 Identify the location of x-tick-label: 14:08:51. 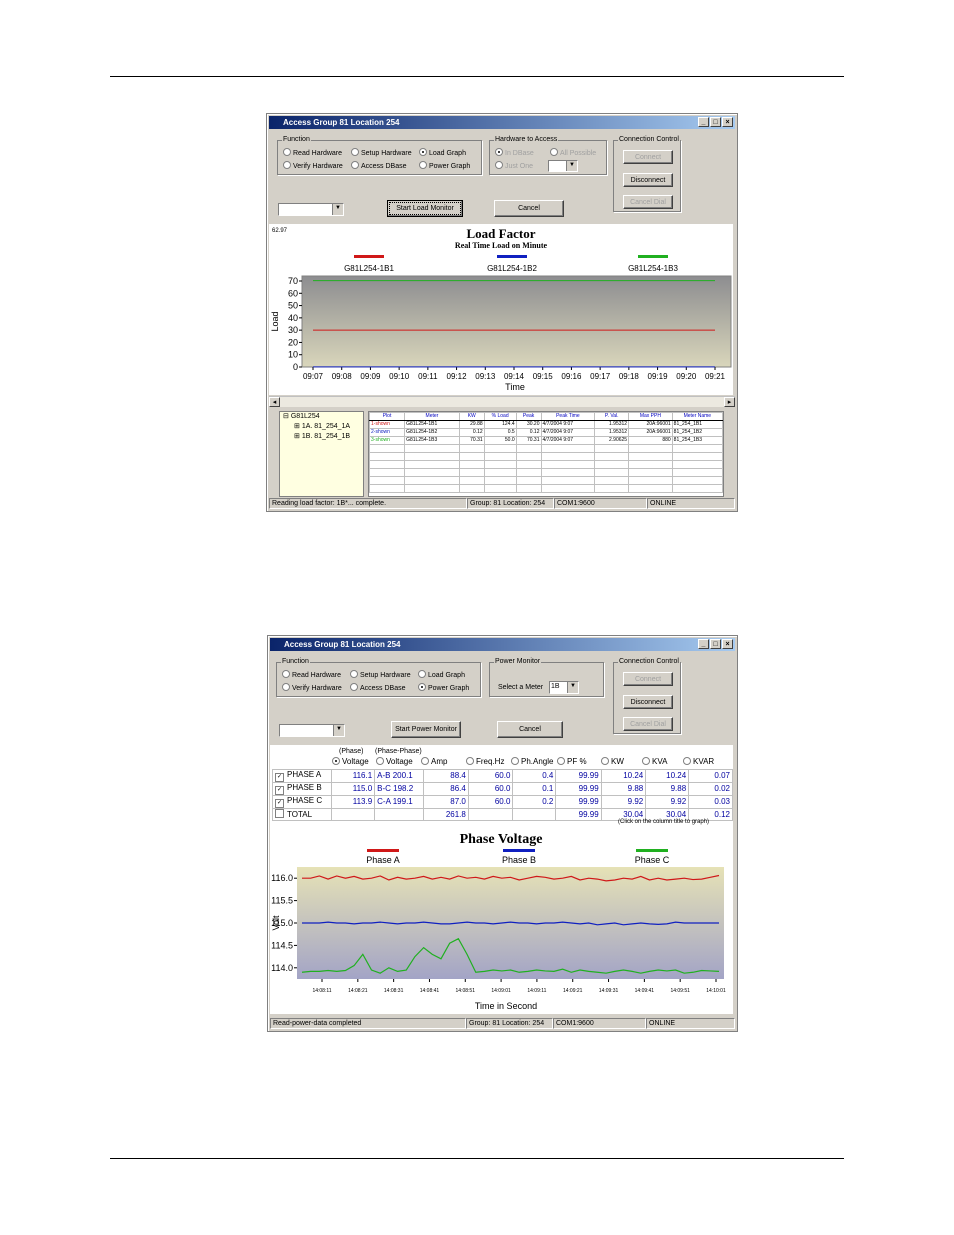
(466, 991).